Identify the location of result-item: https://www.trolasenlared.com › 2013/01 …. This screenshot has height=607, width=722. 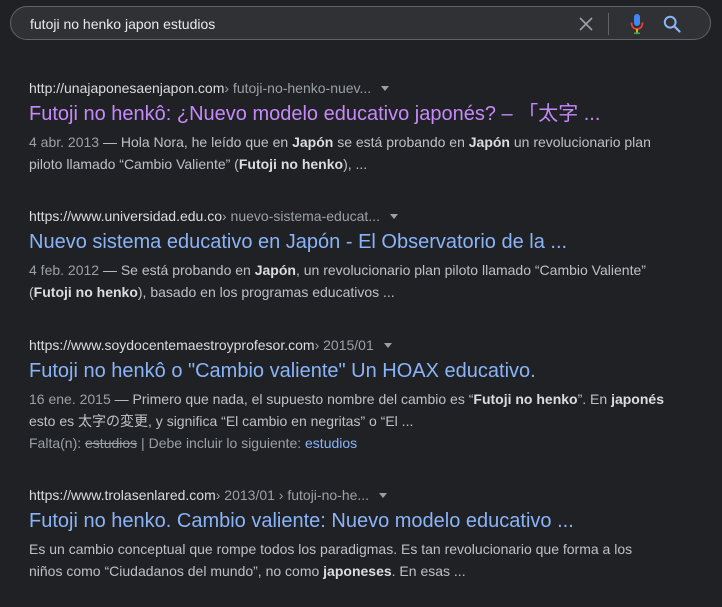
(349, 534).